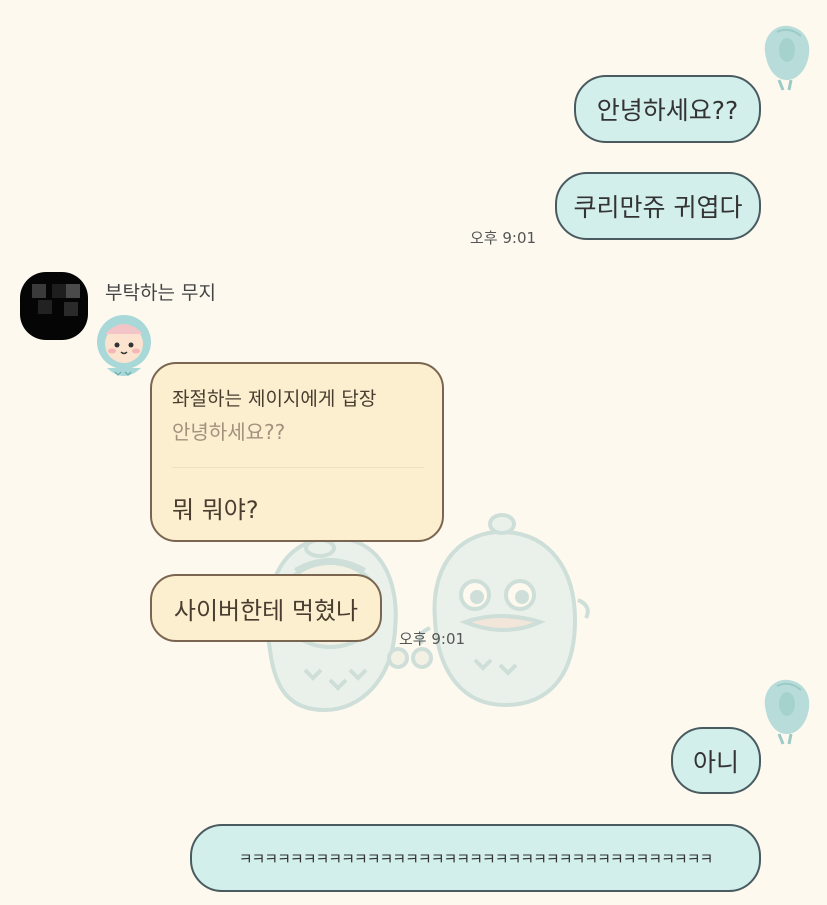  I want to click on message-text: 안녕하세요??, so click(667, 110).